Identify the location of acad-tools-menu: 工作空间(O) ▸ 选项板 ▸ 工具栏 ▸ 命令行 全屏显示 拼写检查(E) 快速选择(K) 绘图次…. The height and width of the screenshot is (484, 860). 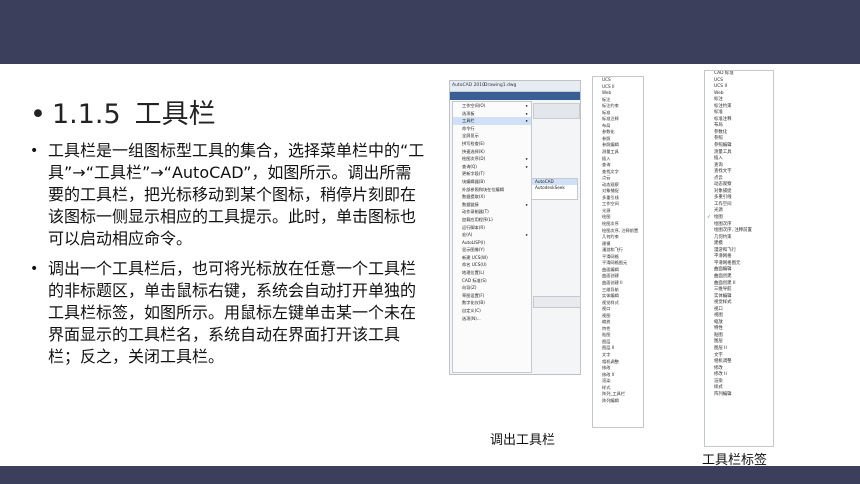
(492, 237).